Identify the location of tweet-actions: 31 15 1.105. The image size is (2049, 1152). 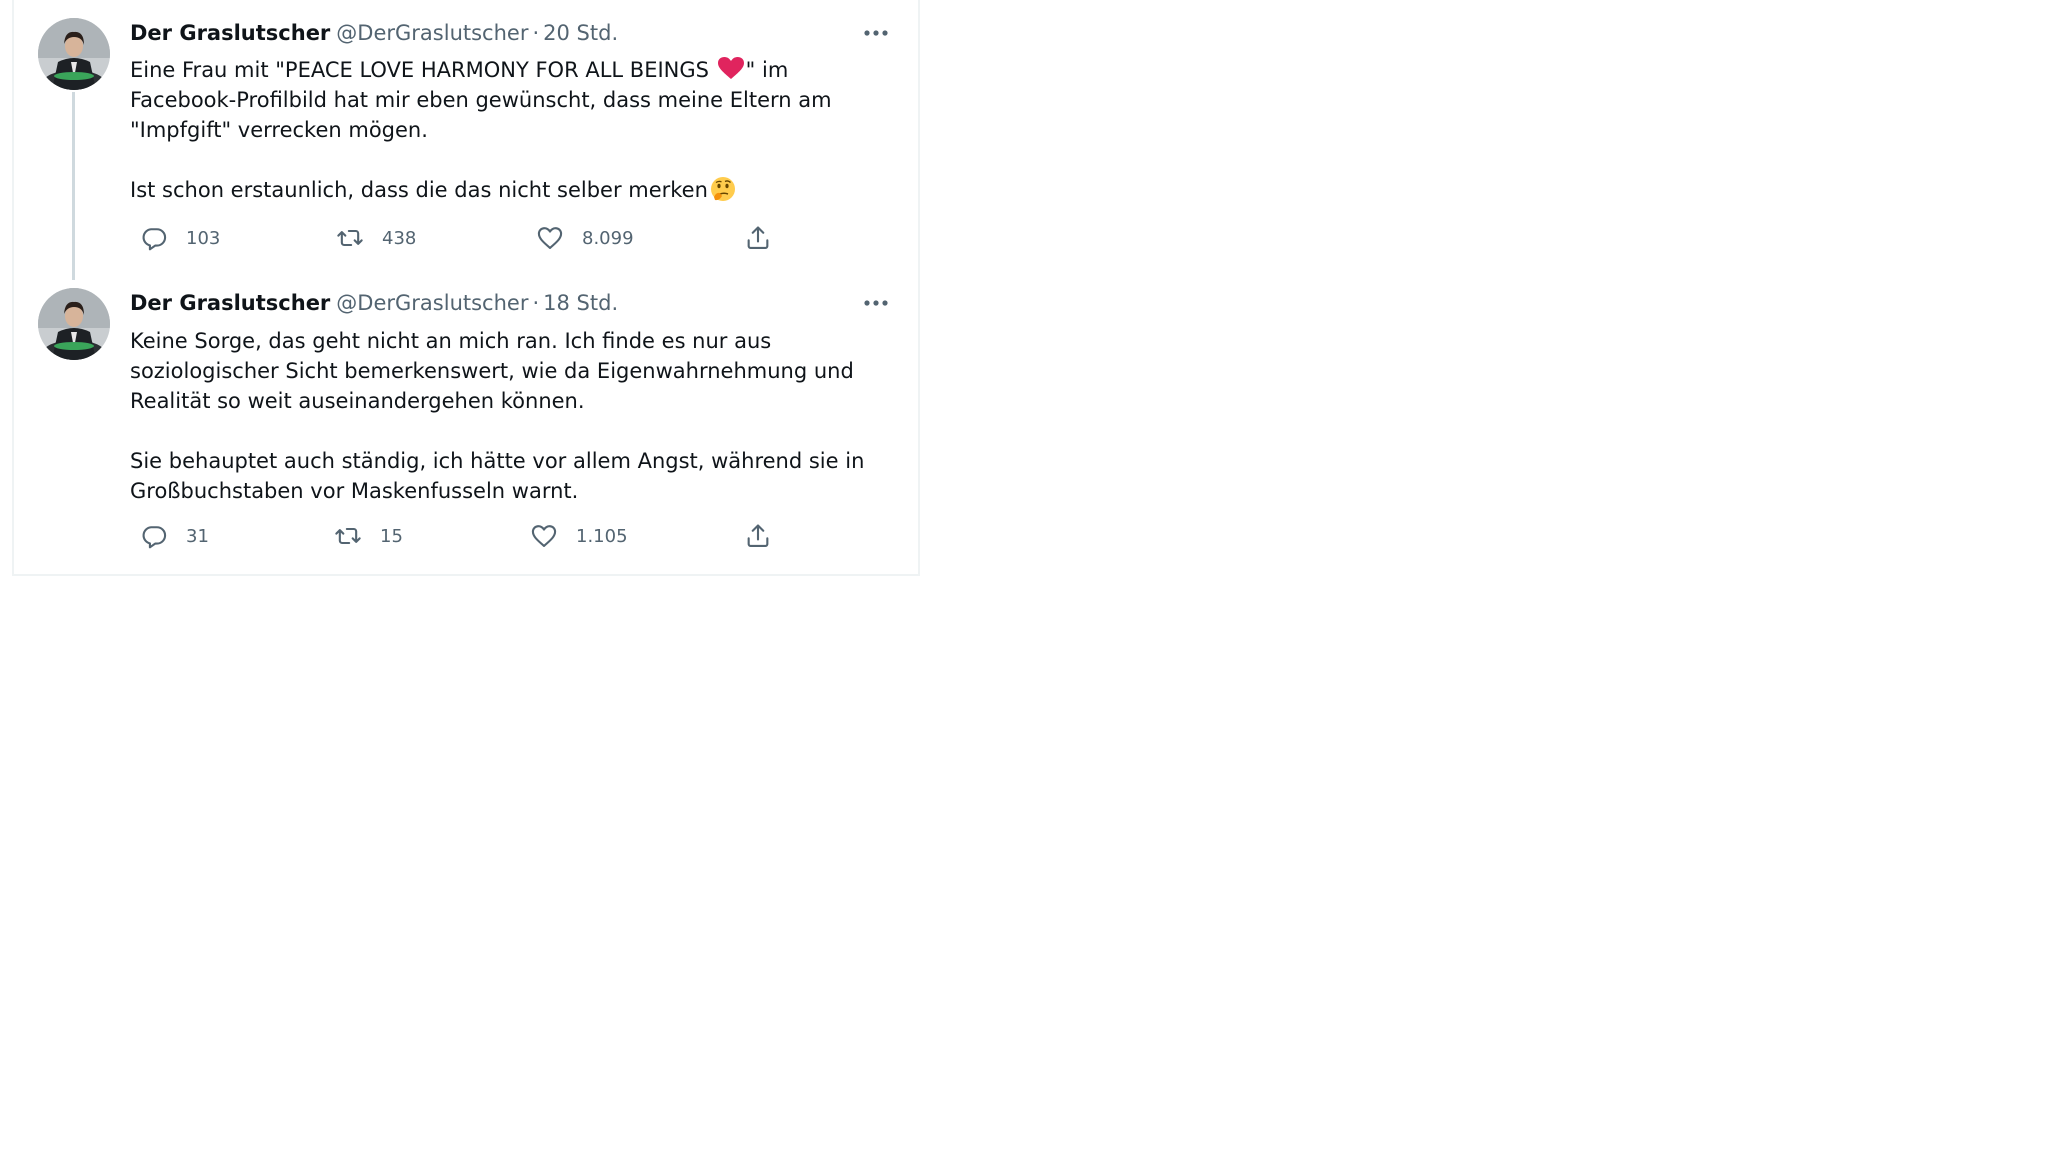
(460, 536).